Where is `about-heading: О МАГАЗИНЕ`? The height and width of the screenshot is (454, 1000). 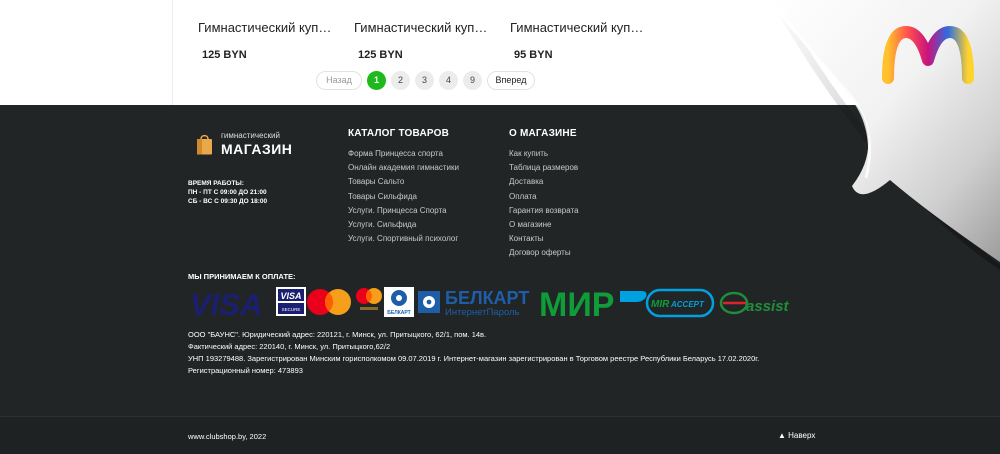 about-heading: О МАГАЗИНЕ is located at coordinates (543, 133).